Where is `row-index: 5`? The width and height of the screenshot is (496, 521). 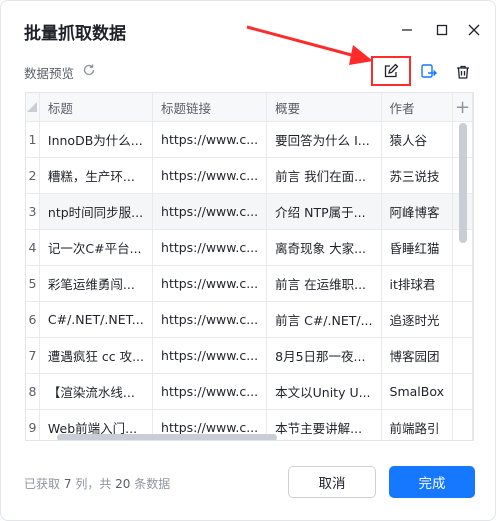 row-index: 5 is located at coordinates (33, 283).